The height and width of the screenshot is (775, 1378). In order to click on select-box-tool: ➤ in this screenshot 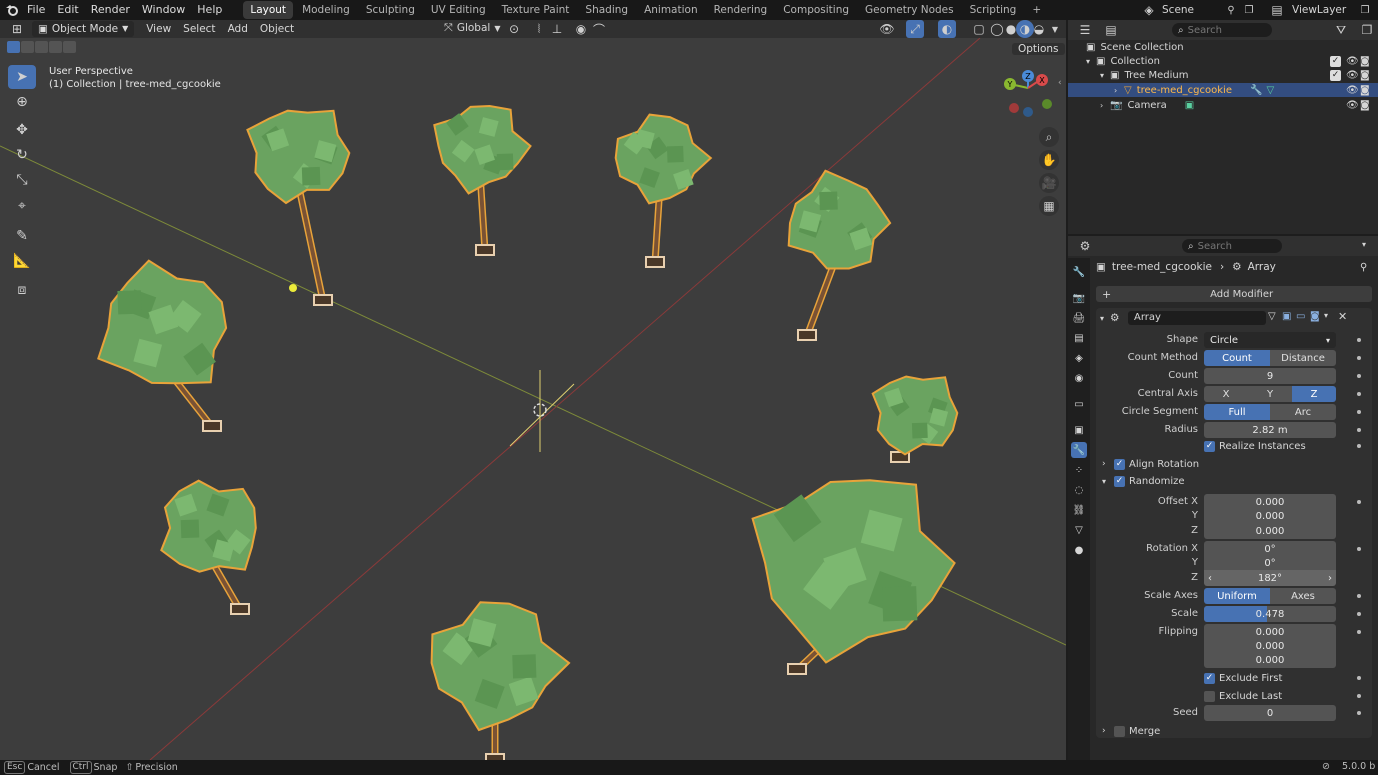, I will do `click(22, 77)`.